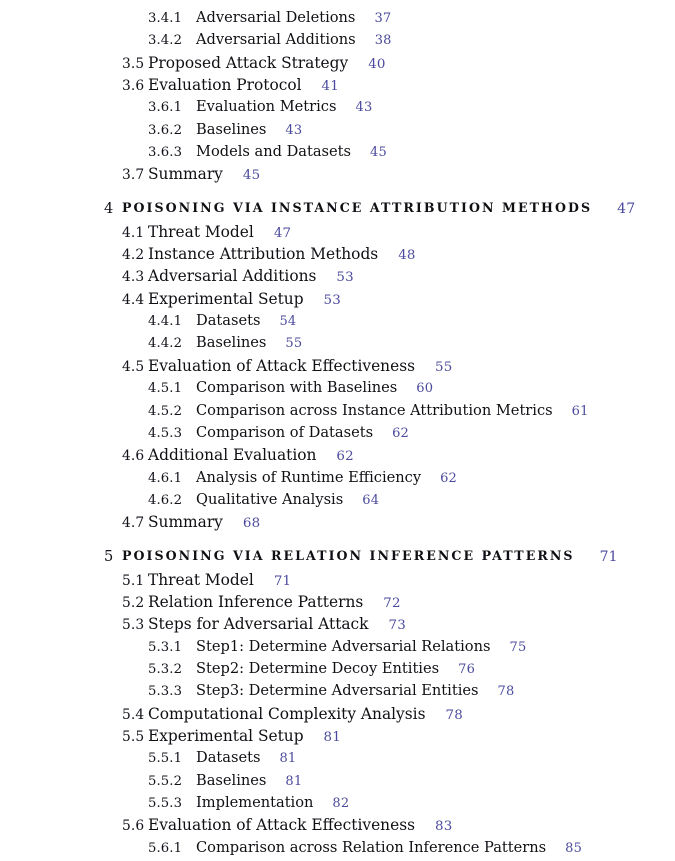  Describe the element at coordinates (225, 85) in the screenshot. I see `toc-entry-title: Evaluation Protocol` at that location.